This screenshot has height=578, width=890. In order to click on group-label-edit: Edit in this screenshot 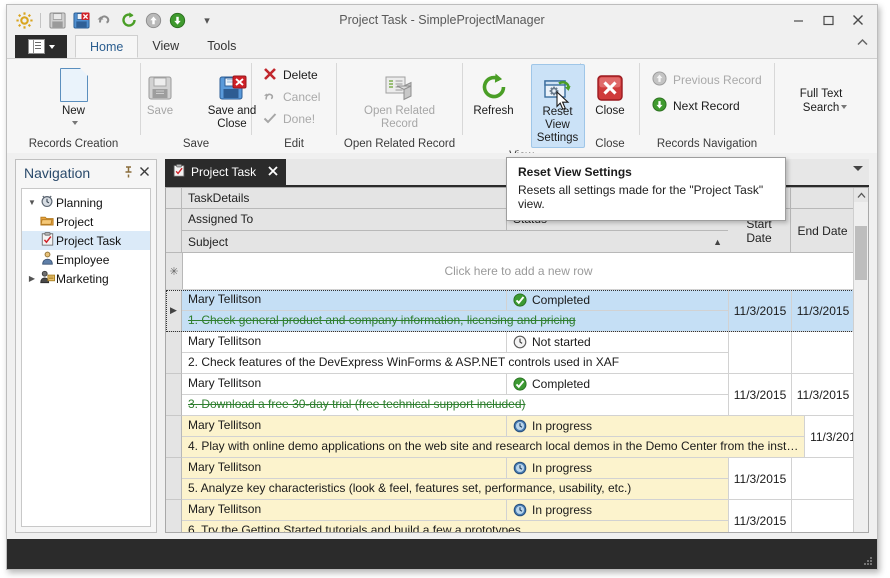, I will do `click(294, 144)`.